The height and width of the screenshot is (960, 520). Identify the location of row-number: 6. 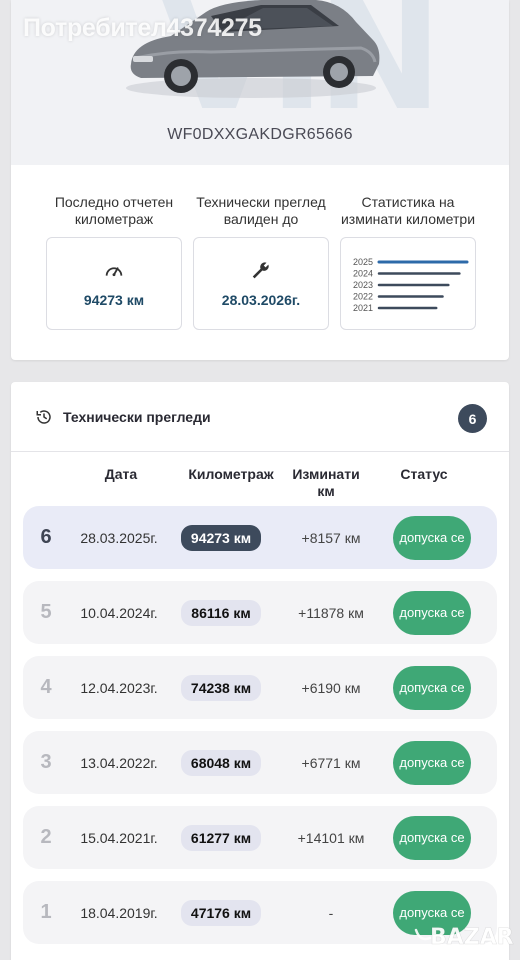
(46, 537).